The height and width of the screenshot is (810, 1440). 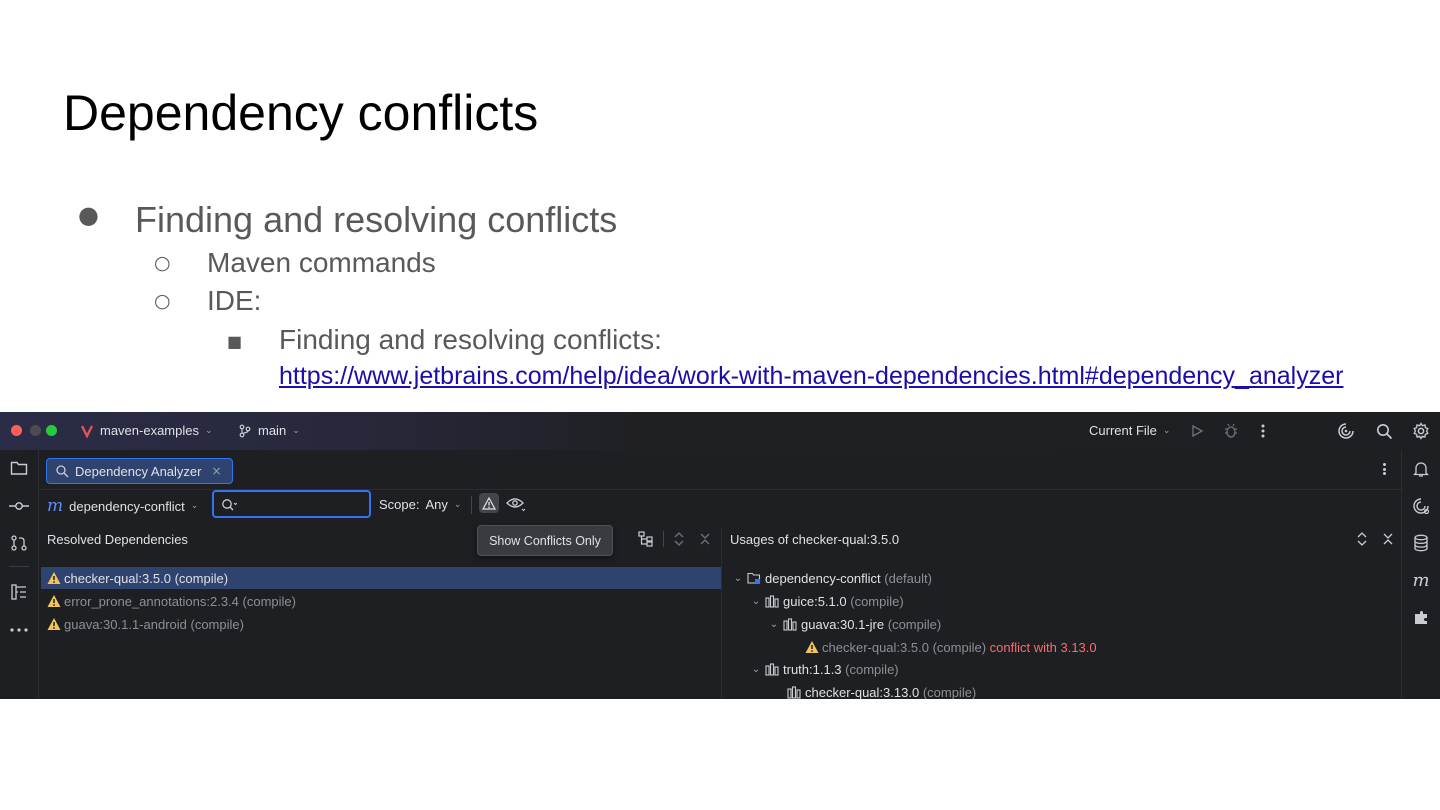 I want to click on stripe-separator, so click(x=19, y=566).